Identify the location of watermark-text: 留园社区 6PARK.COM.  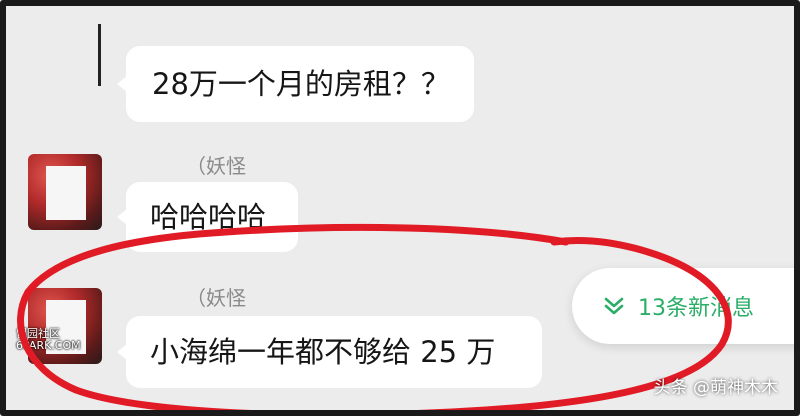
(48, 339).